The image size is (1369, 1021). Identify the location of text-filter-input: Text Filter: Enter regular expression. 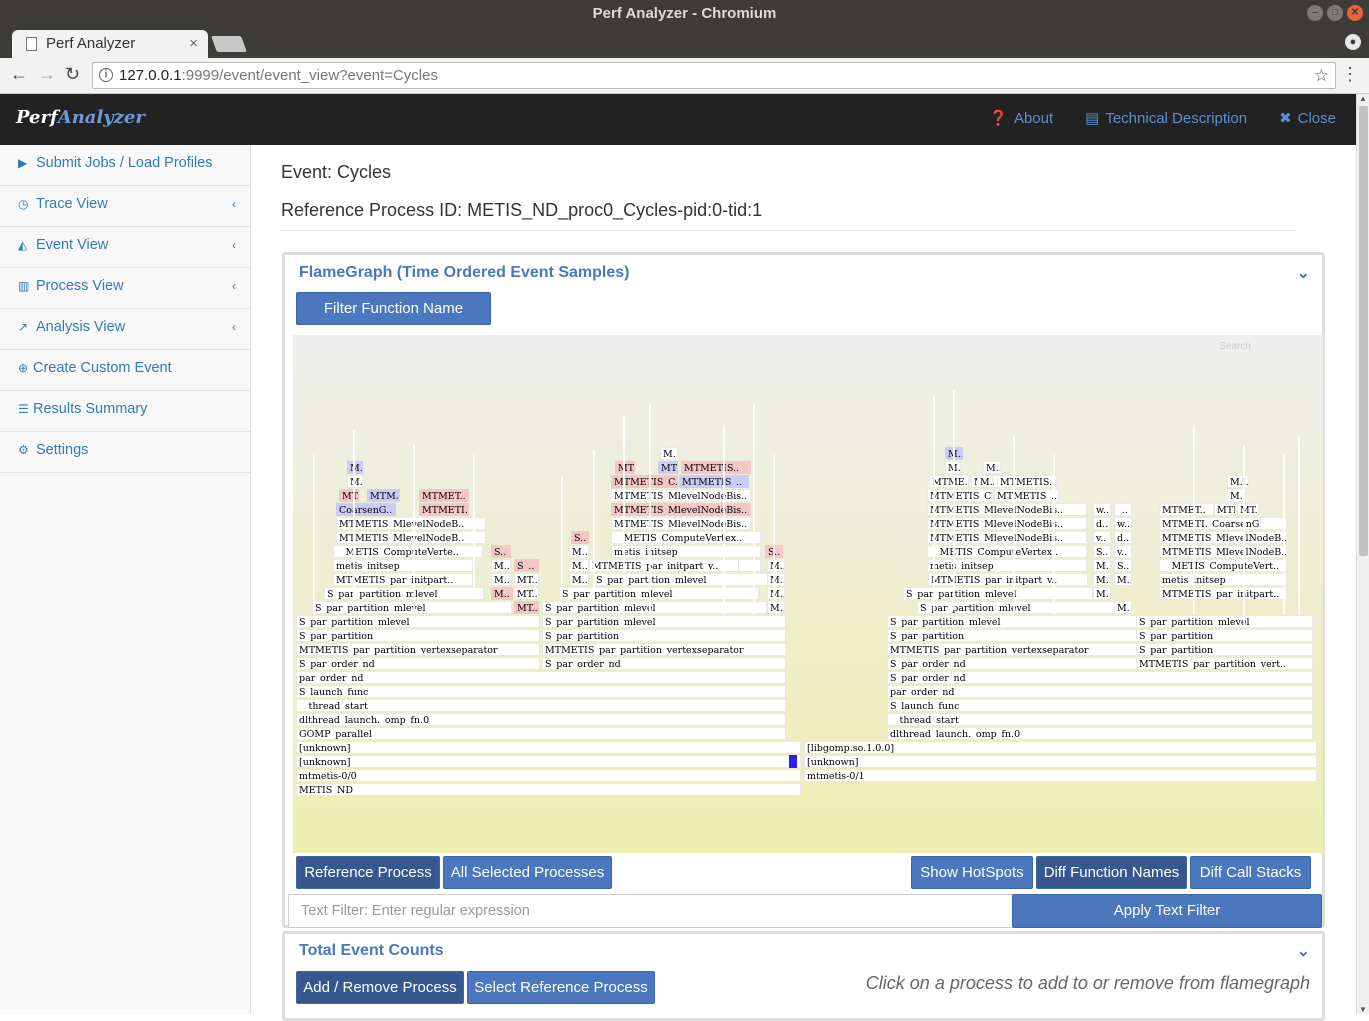
(651, 911).